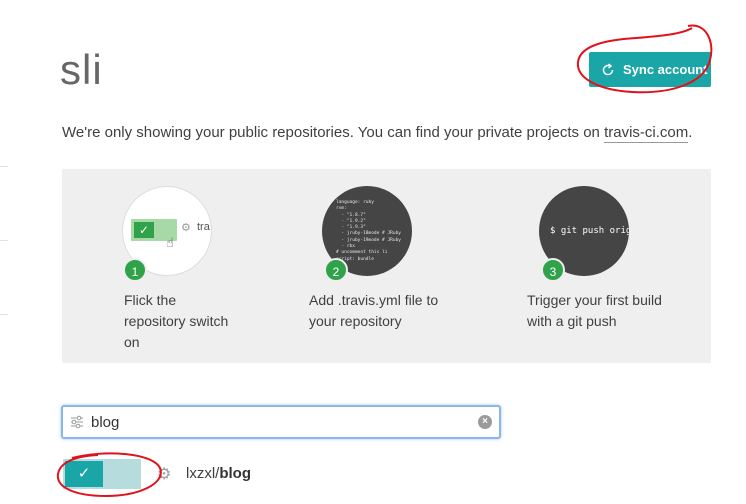 The height and width of the screenshot is (504, 746). Describe the element at coordinates (336, 270) in the screenshot. I see `step-2-number: 2` at that location.